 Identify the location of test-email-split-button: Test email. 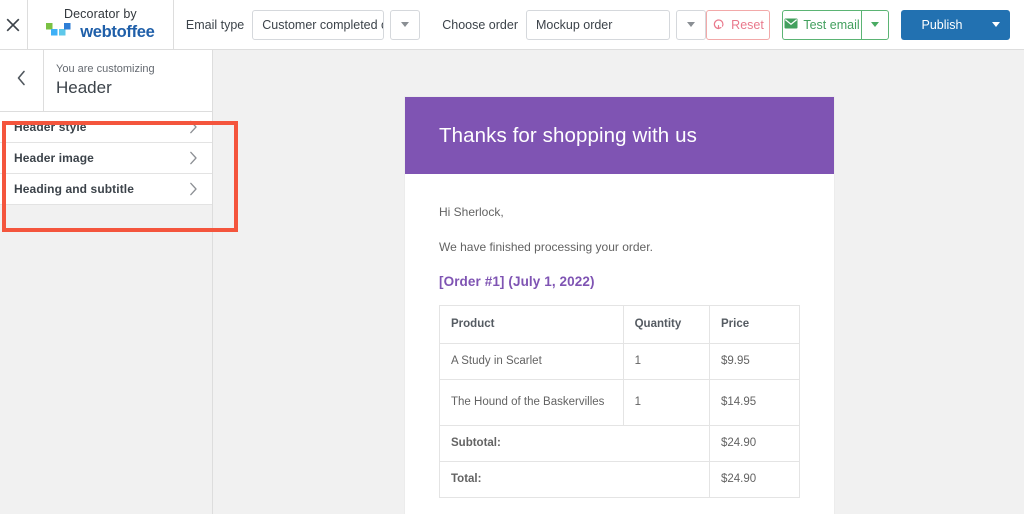
(835, 24).